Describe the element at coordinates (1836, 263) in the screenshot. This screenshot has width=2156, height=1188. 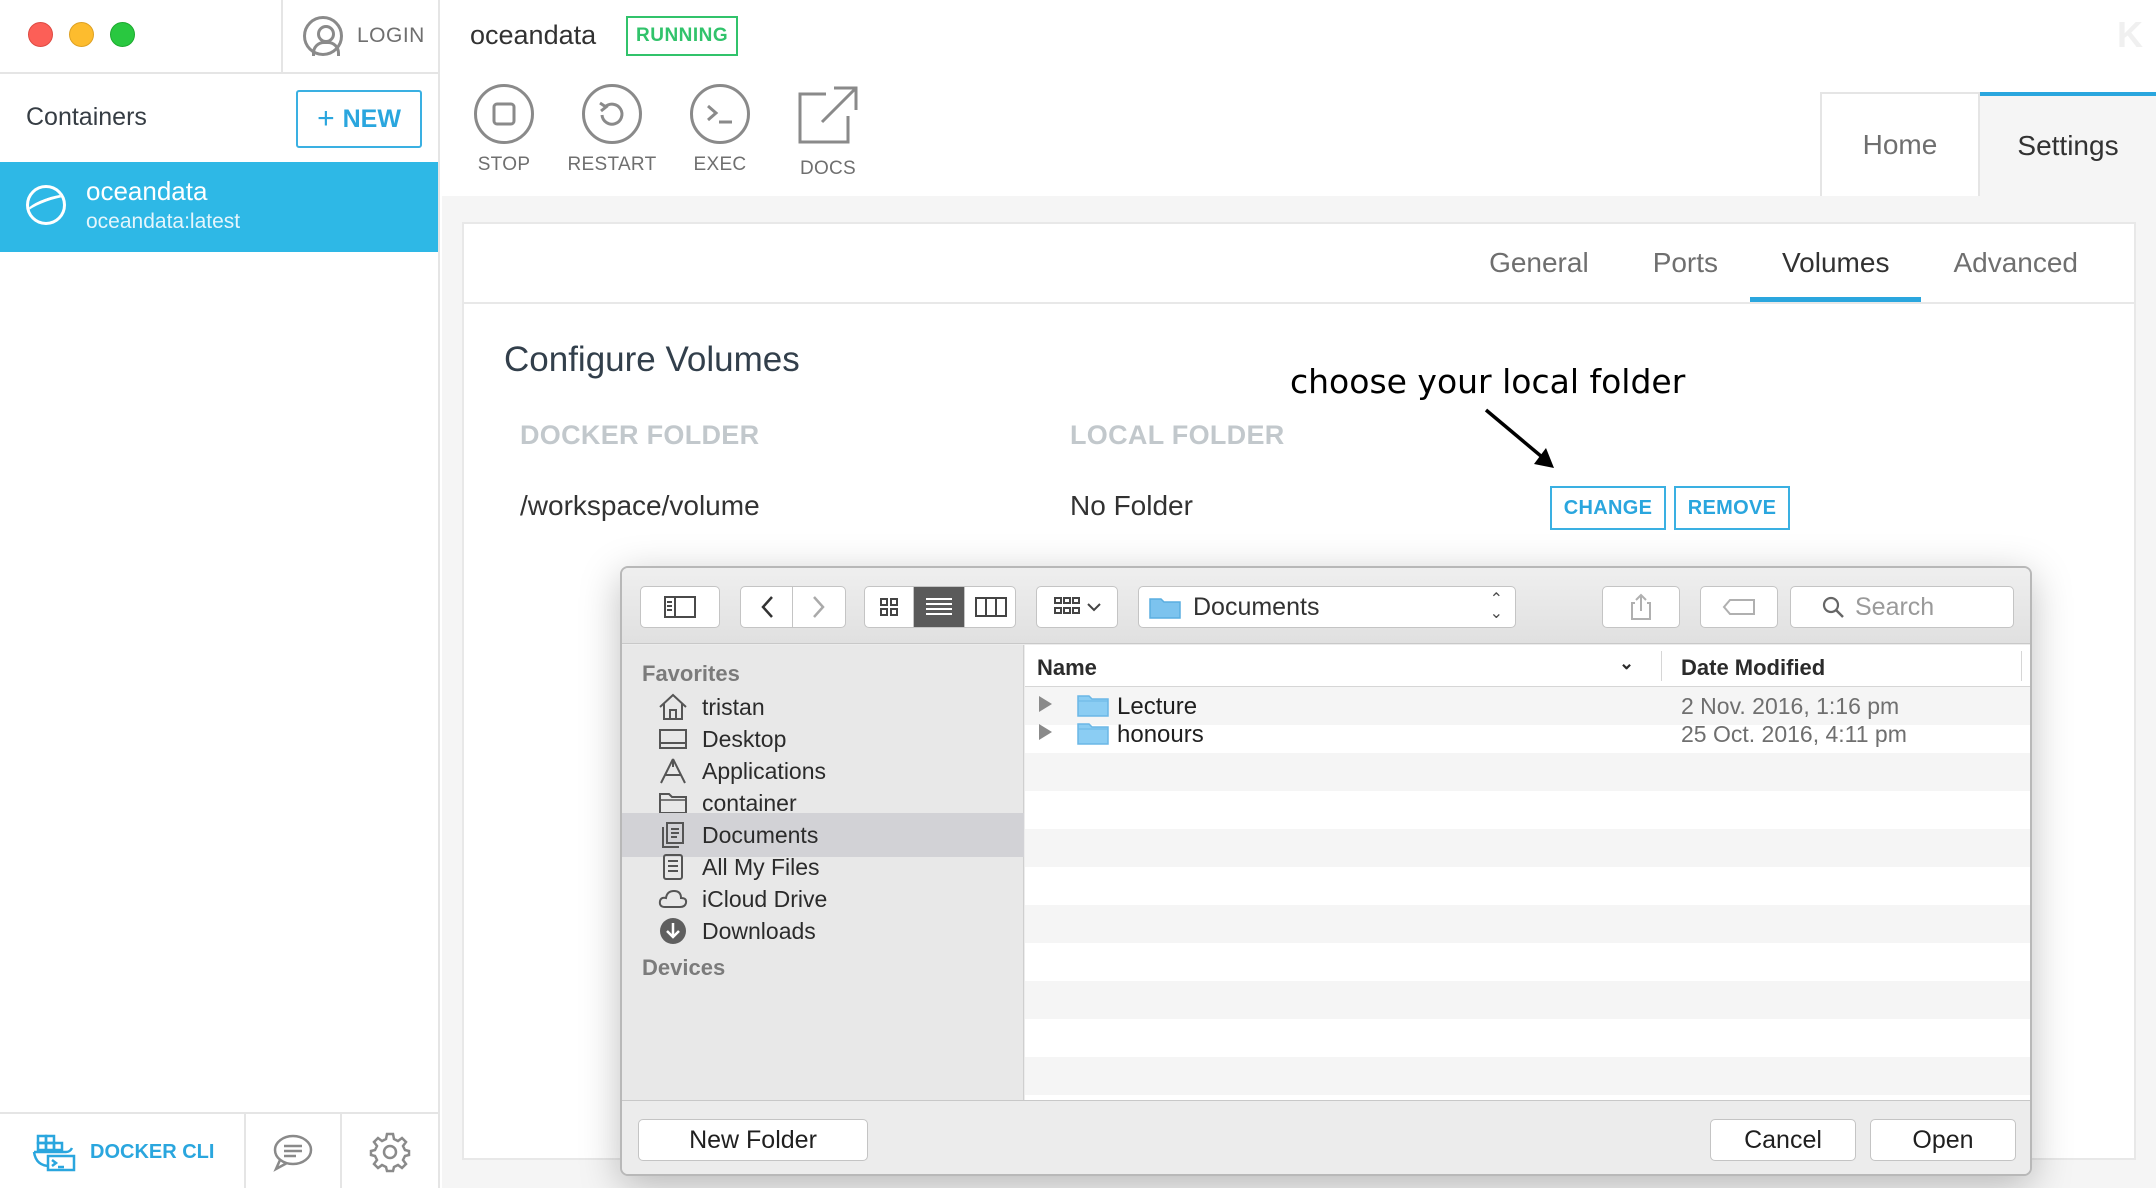
I see `subtab-volumes: Volumes` at that location.